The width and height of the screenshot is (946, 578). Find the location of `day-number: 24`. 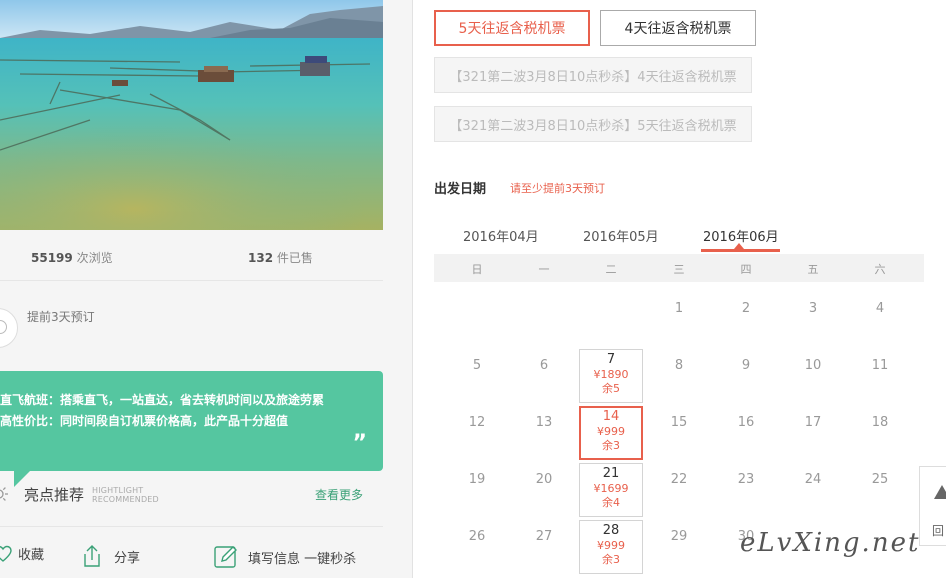

day-number: 24 is located at coordinates (813, 479).